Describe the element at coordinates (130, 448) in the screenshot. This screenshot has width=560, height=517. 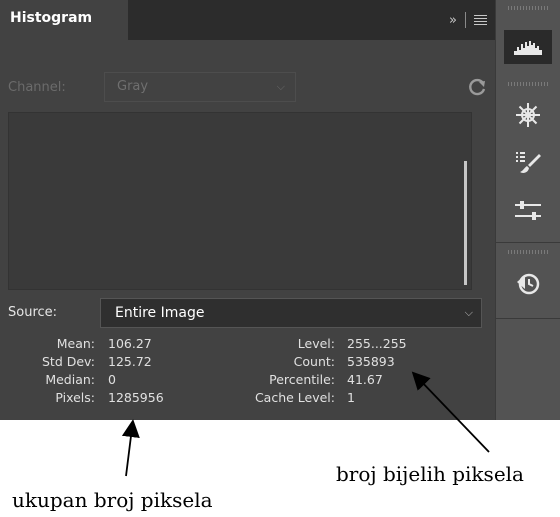
I see `pixels-arrow` at that location.